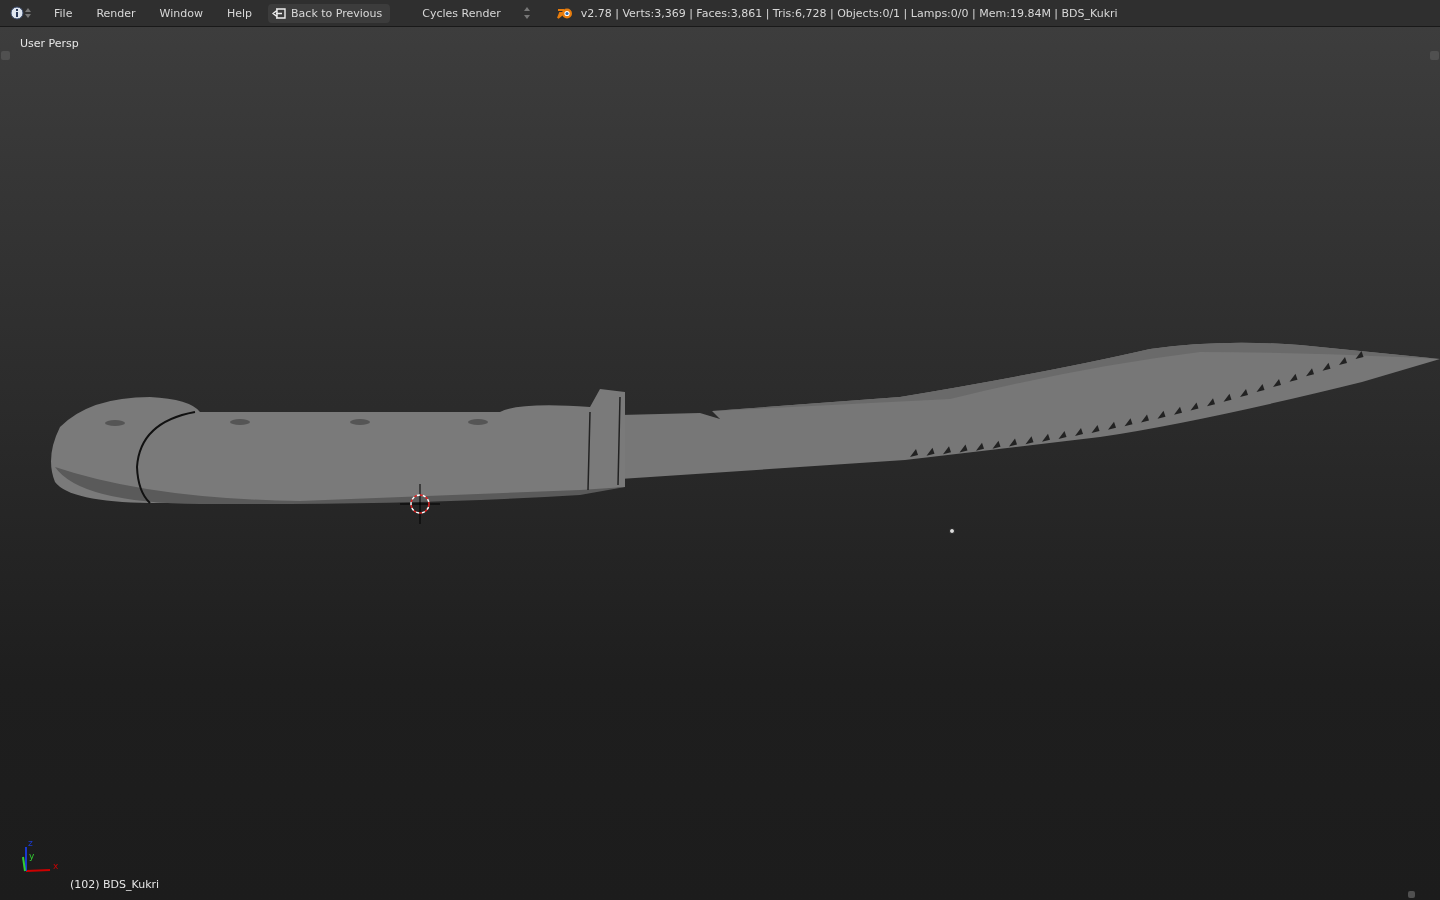 The height and width of the screenshot is (900, 1440). I want to click on render-engine-dropdown: Cycles Render, so click(476, 13).